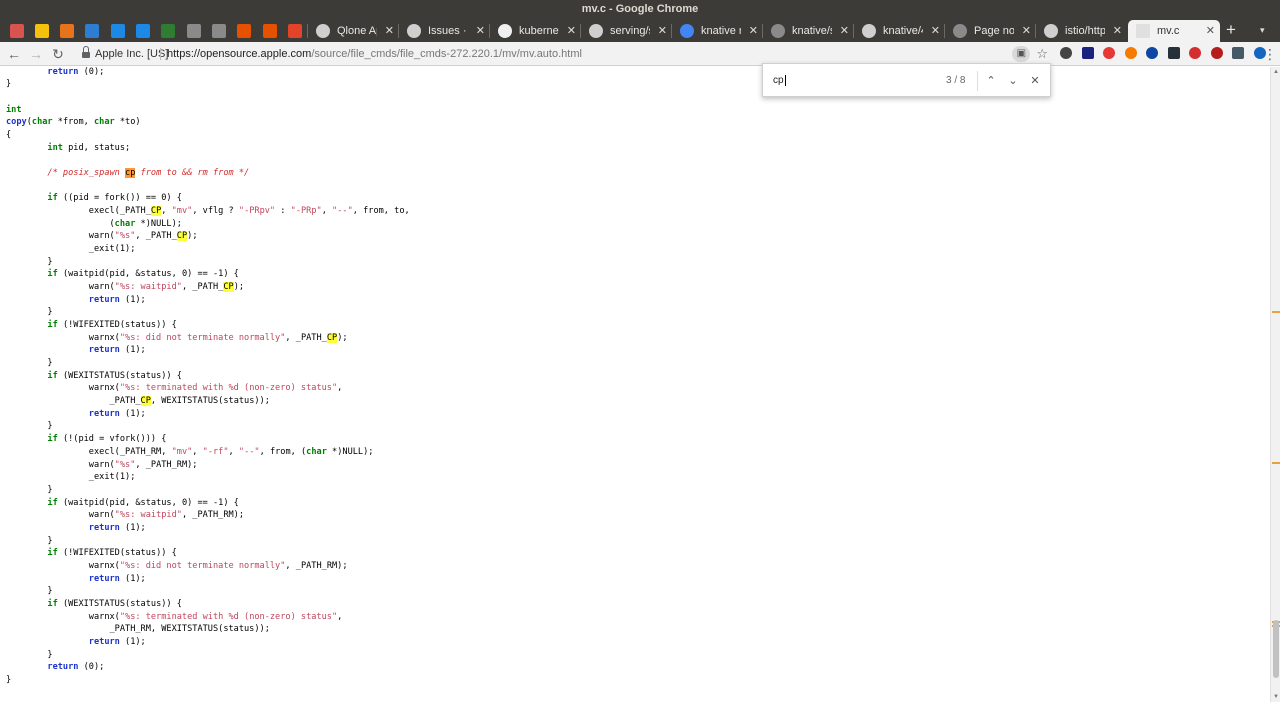  Describe the element at coordinates (1275, 384) in the screenshot. I see `vertical-scrollbar: ▲ ▼` at that location.